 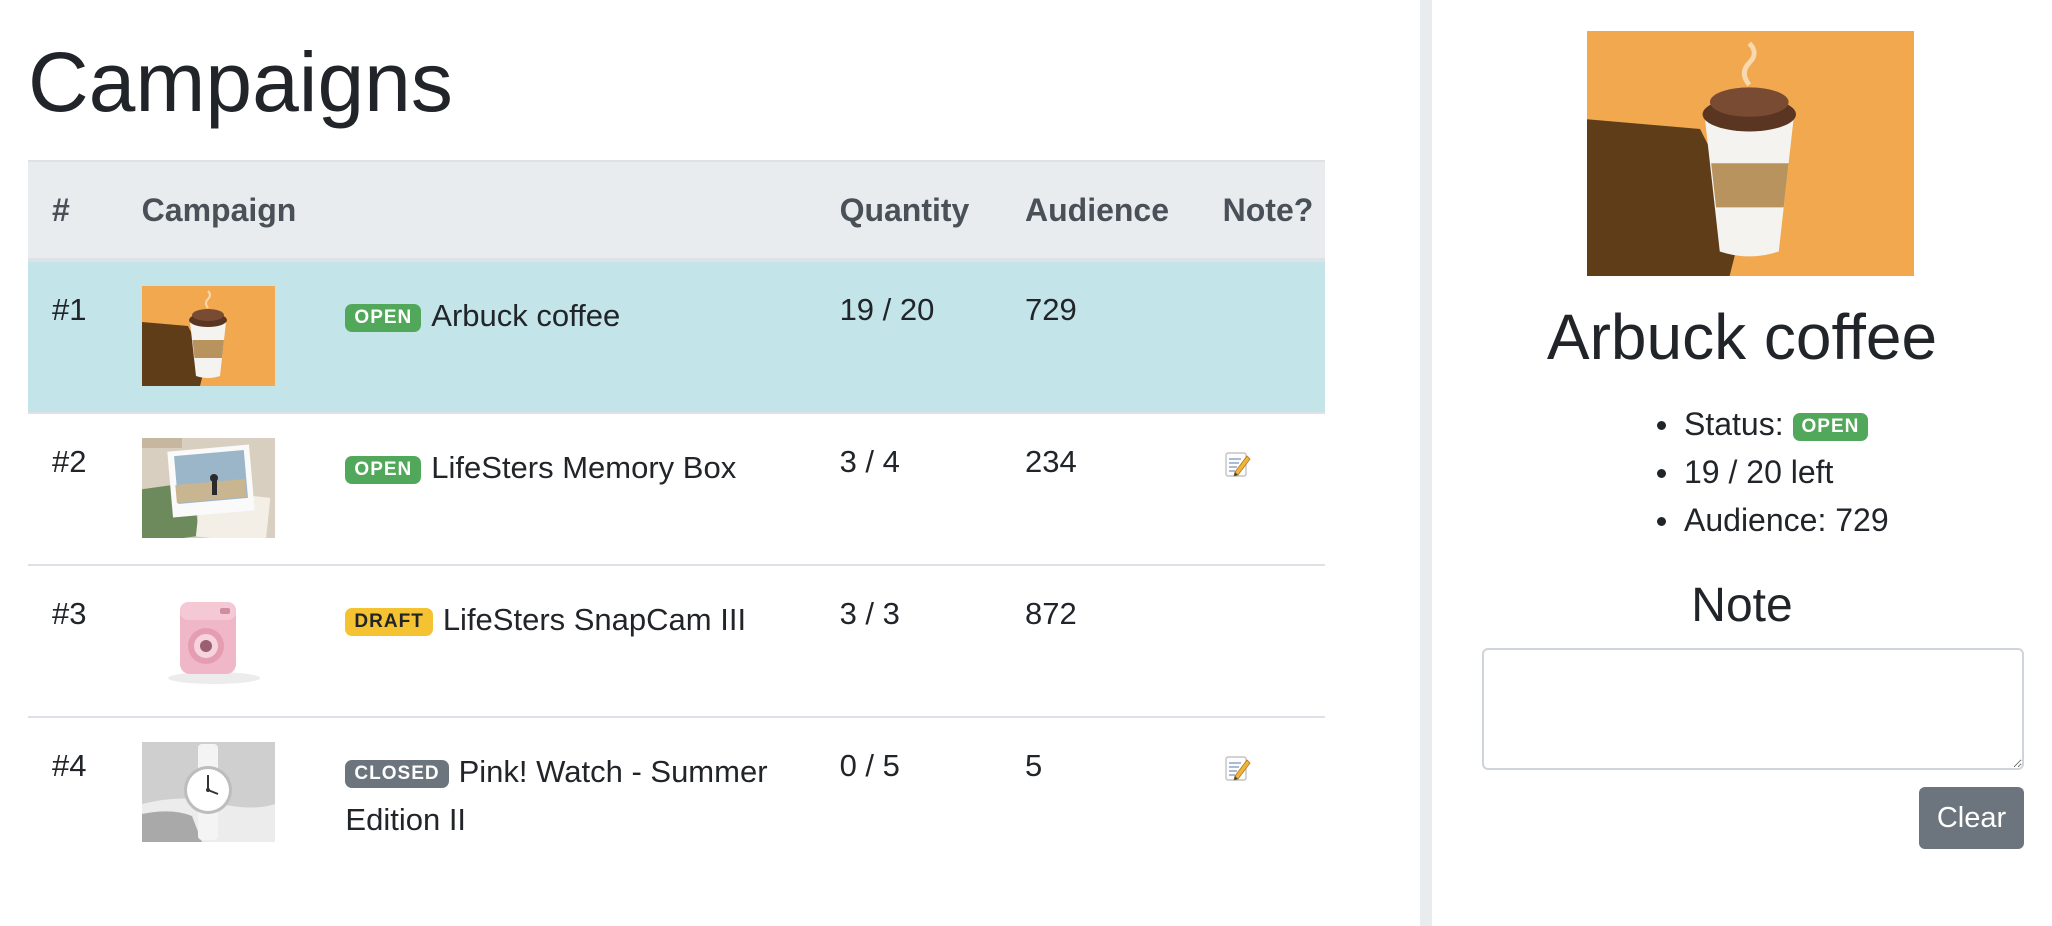 What do you see at coordinates (208, 792) in the screenshot?
I see `watch-image` at bounding box center [208, 792].